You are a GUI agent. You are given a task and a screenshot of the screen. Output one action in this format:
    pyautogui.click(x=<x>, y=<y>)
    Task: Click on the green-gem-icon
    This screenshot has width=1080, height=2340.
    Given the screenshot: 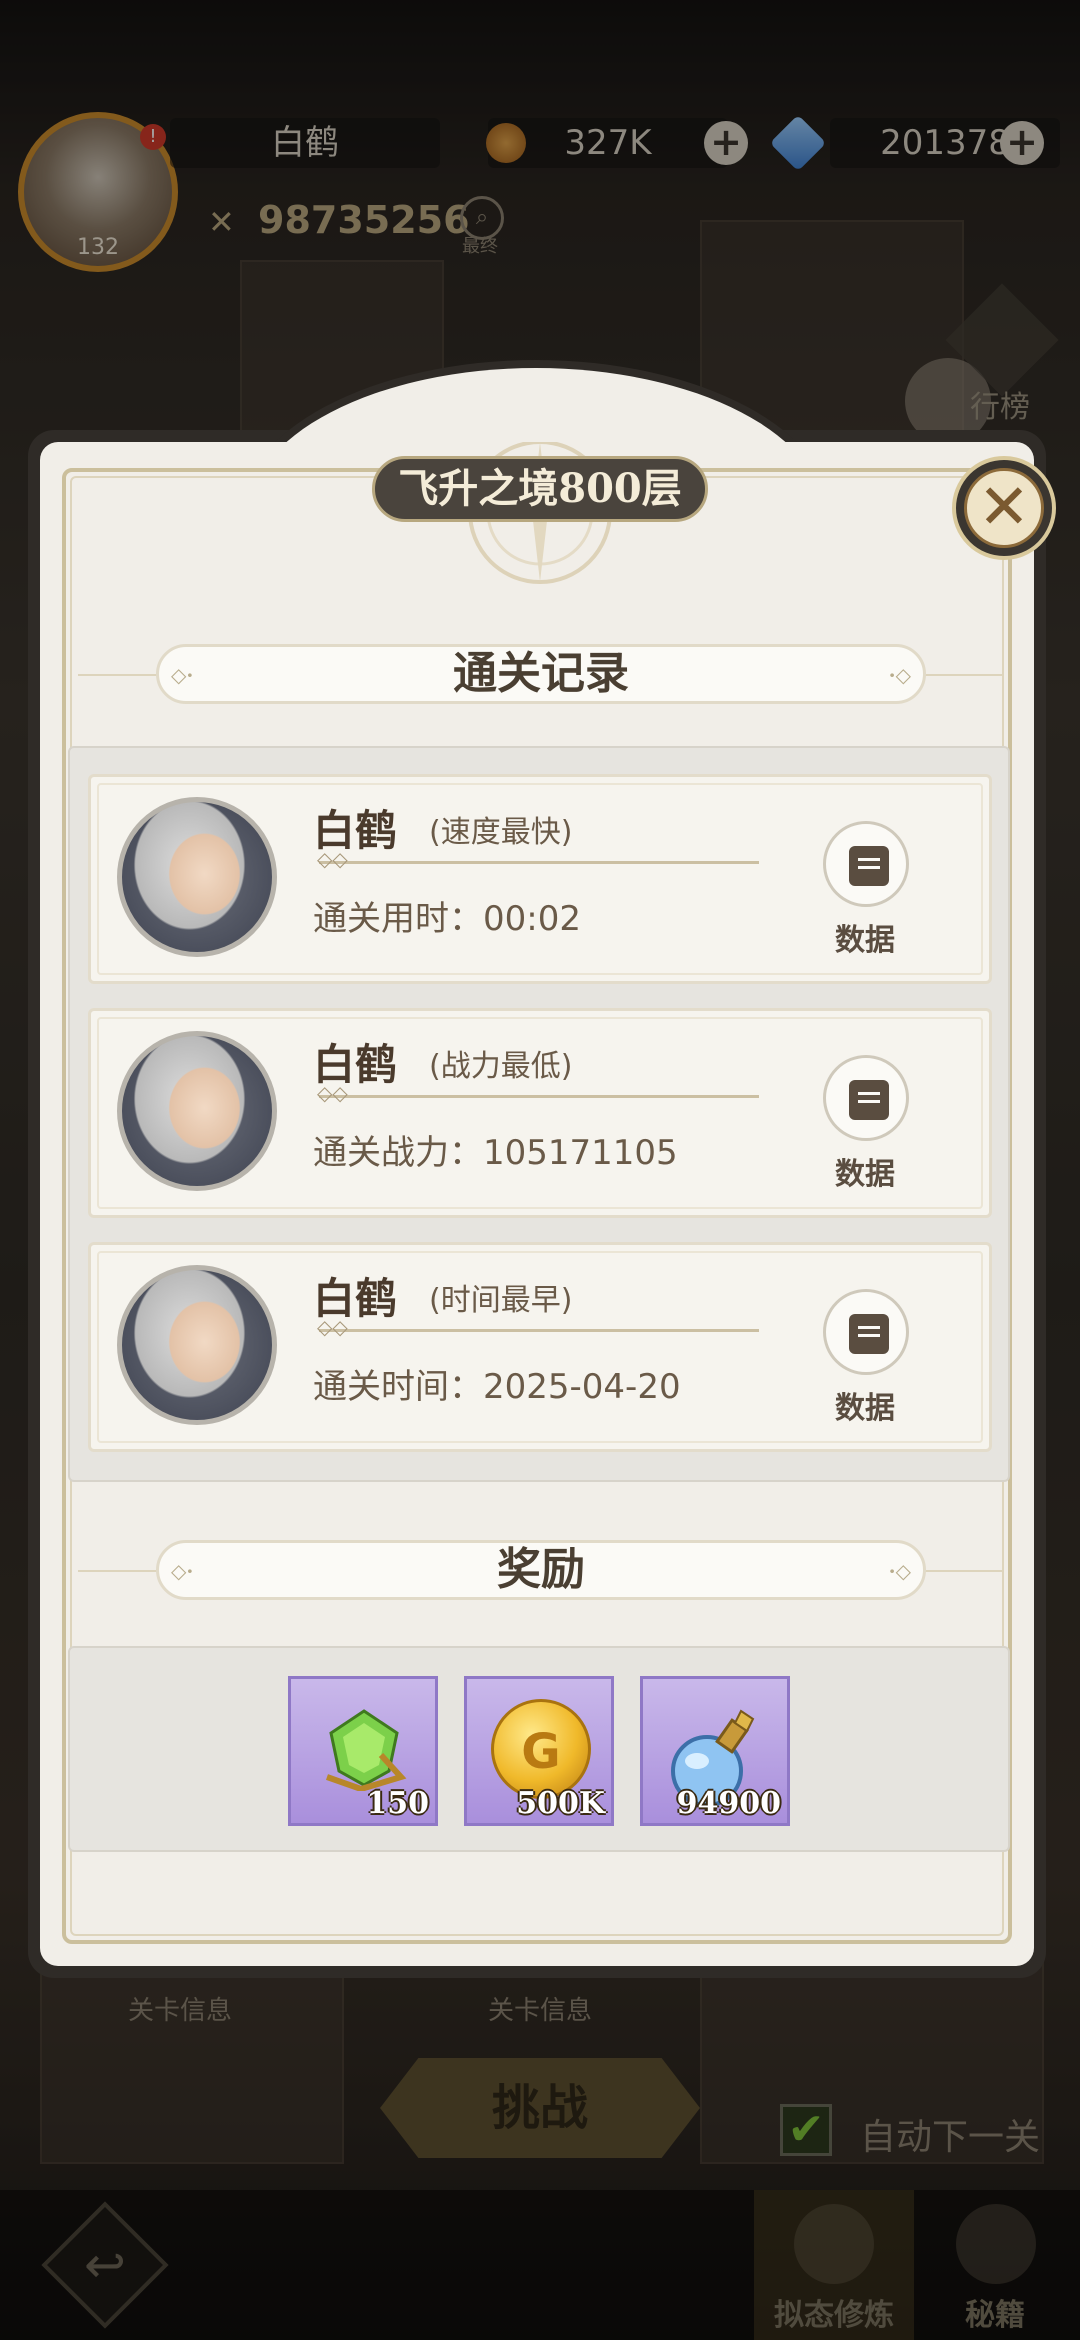 What is the action you would take?
    pyautogui.click(x=366, y=1750)
    